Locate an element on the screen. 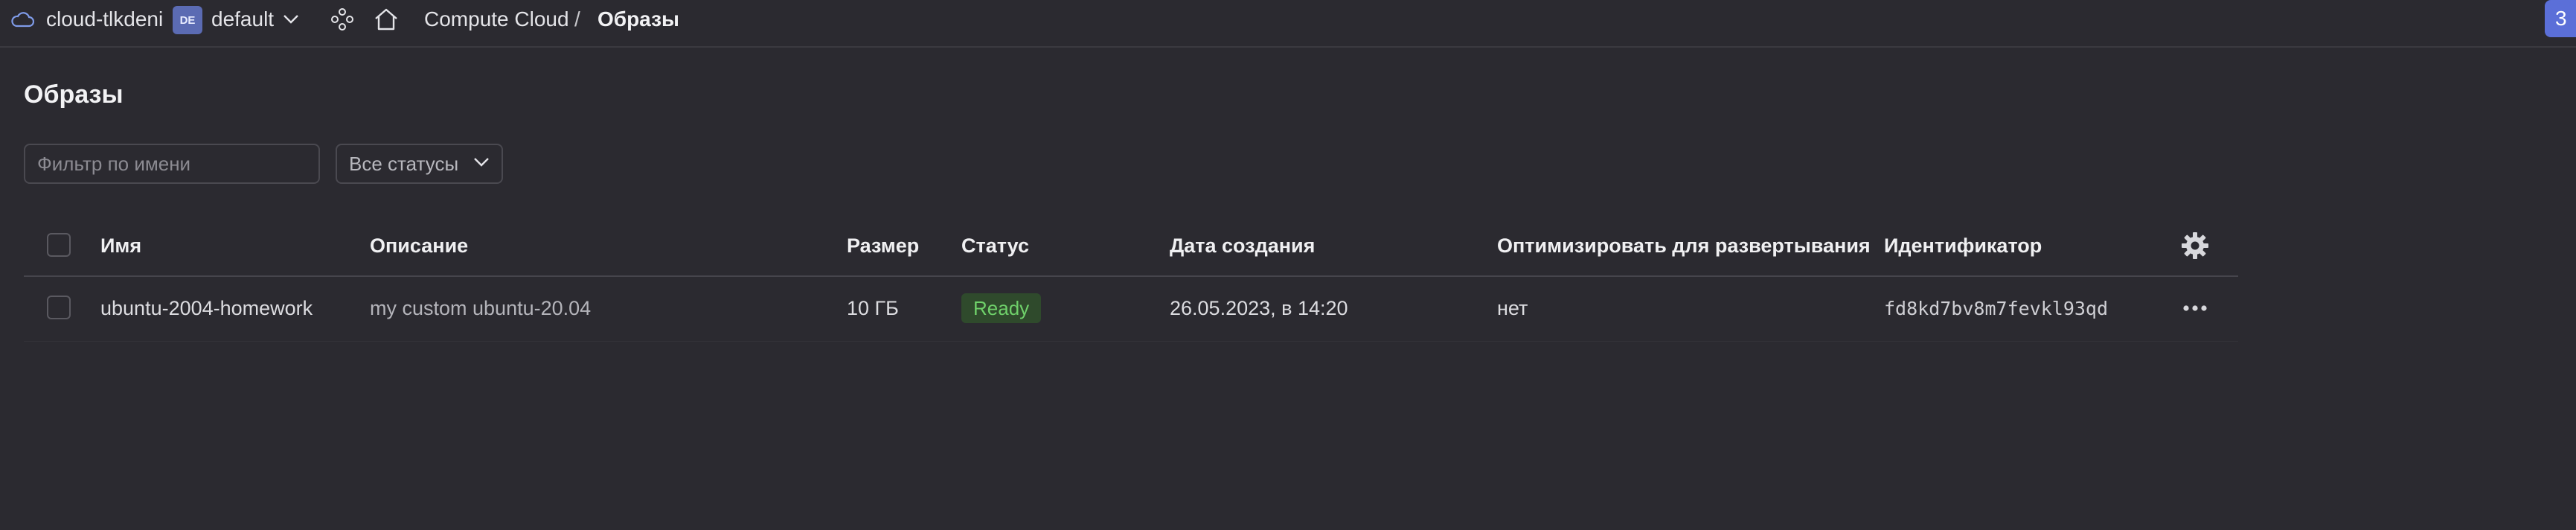 This screenshot has height=530, width=2576. folder-name: default is located at coordinates (243, 19).